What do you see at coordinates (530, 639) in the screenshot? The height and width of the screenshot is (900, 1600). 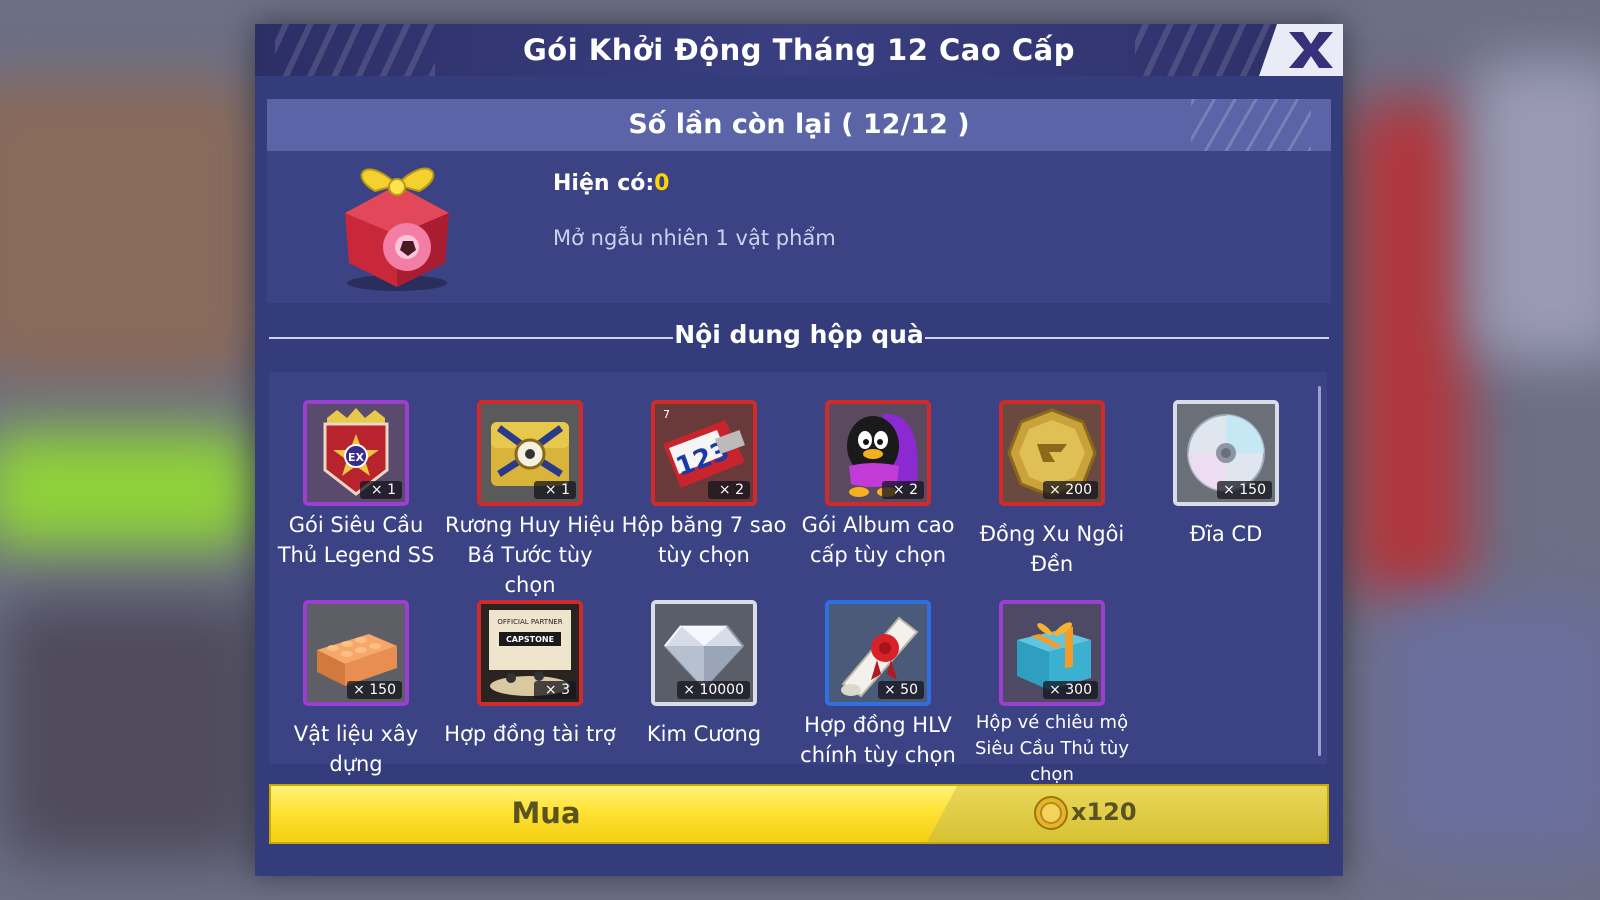 I see `sponsor-badge-line2: CAPSTONE` at bounding box center [530, 639].